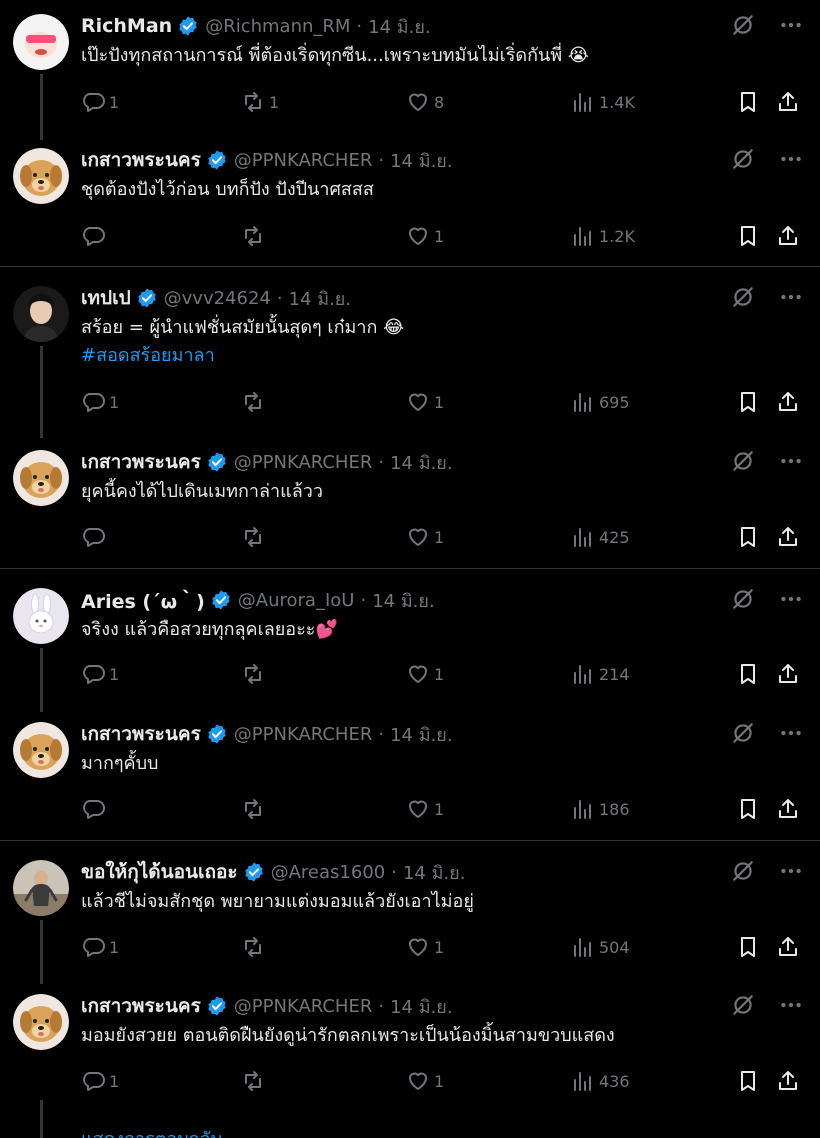 This screenshot has width=820, height=1138. I want to click on display-name: Aries (´ω｀), so click(143, 600).